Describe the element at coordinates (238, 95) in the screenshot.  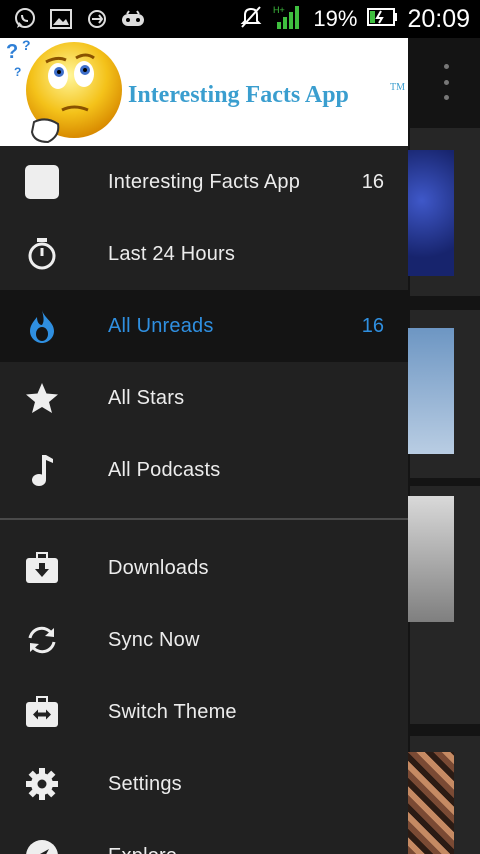
I see `app-title: Interesting Facts App` at that location.